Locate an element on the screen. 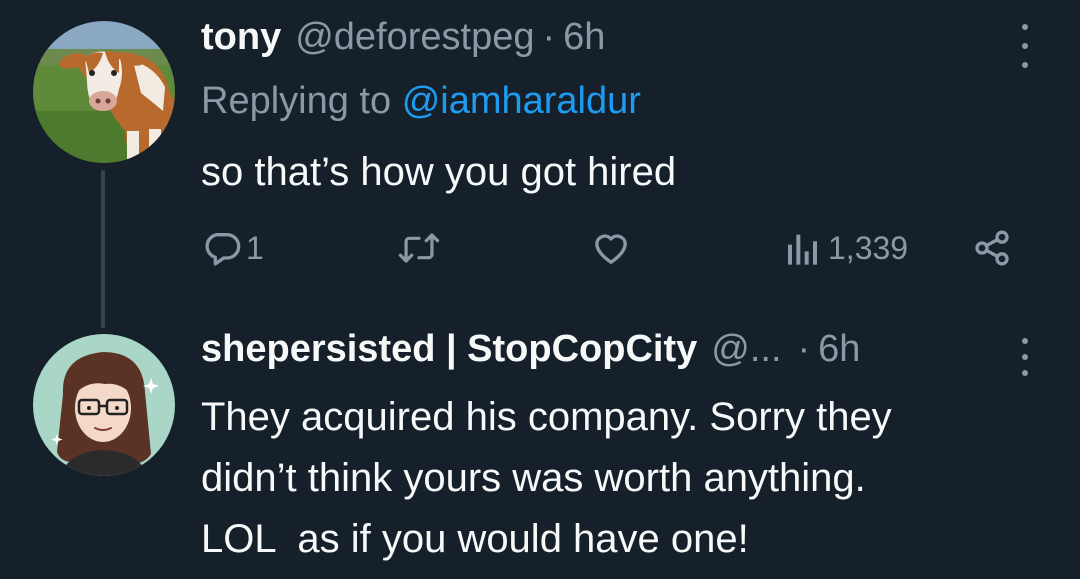 This screenshot has width=1080, height=579. retweet-icon is located at coordinates (419, 248).